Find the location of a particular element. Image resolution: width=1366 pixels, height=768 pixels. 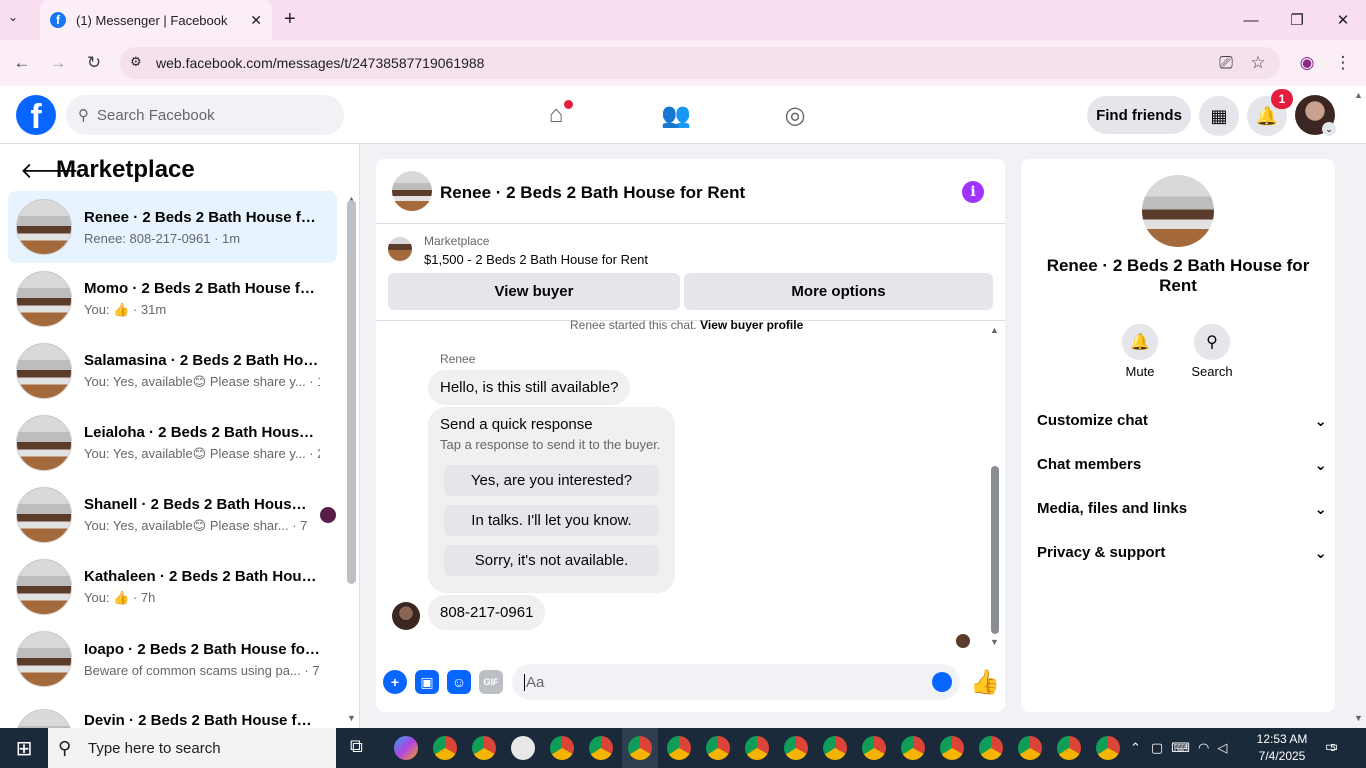

scroll-up-arrow-icon: ▲ is located at coordinates (994, 330).